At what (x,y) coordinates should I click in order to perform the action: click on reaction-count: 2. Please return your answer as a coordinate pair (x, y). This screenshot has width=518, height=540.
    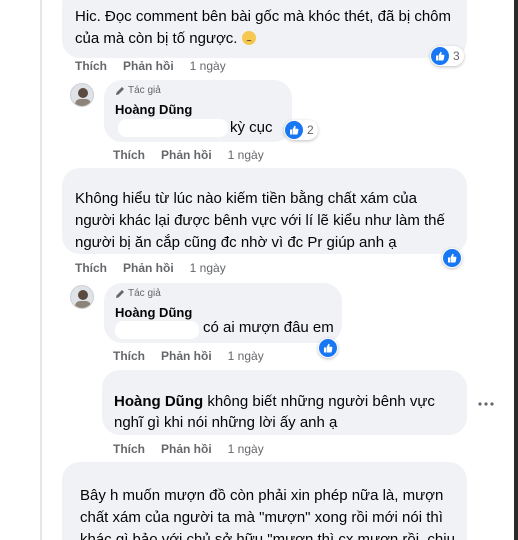
    Looking at the image, I should click on (301, 130).